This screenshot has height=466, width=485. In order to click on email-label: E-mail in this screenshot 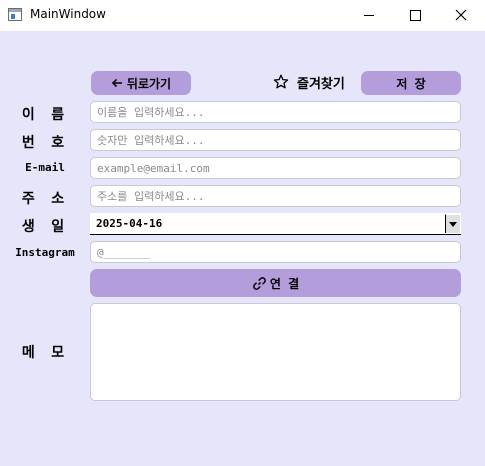, I will do `click(45, 167)`.